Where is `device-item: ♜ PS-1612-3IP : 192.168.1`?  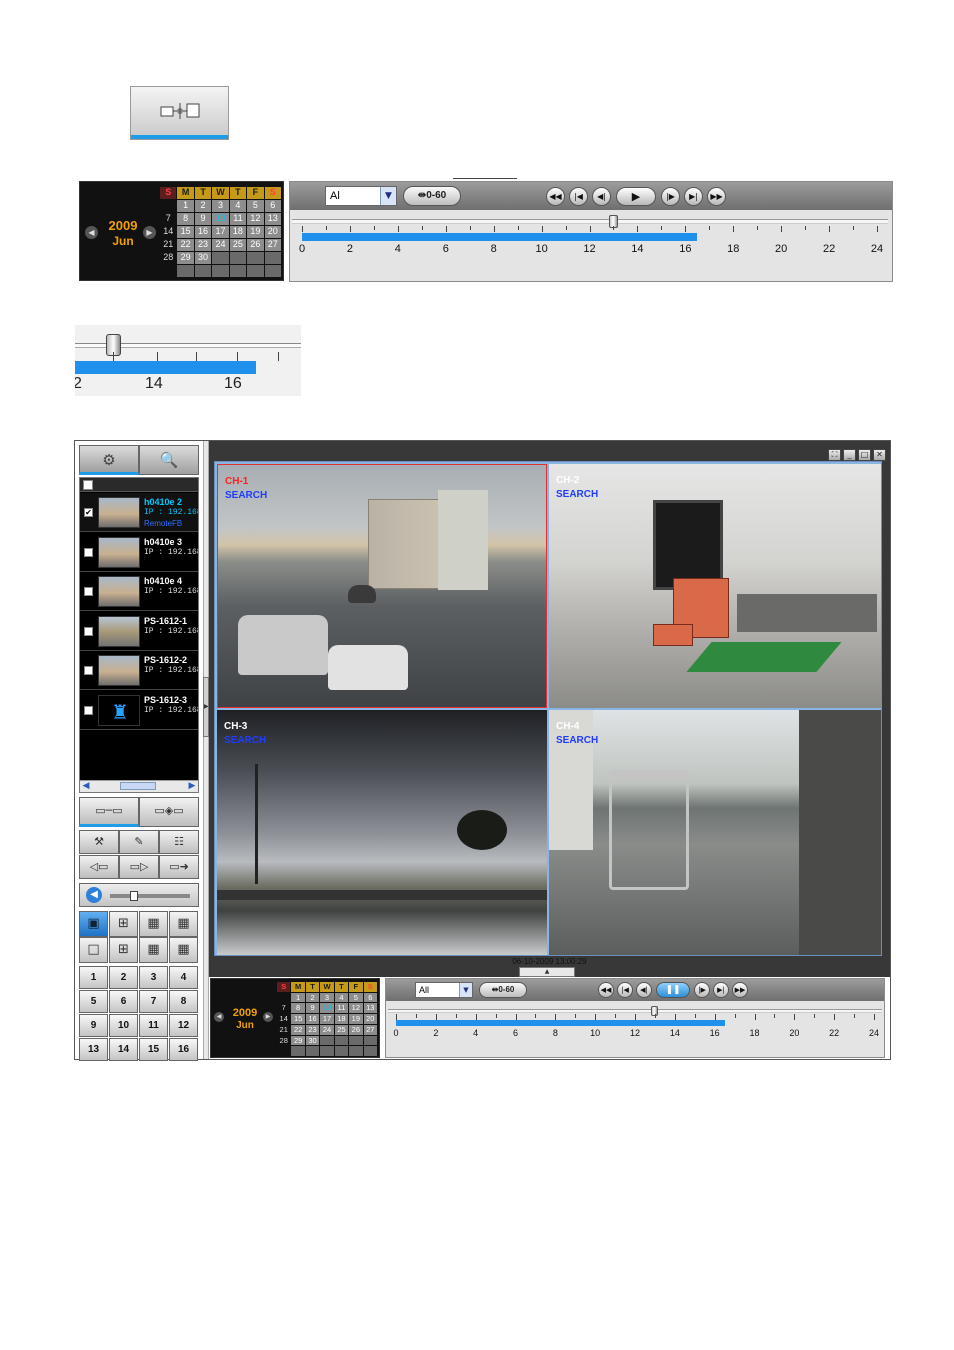 device-item: ♜ PS-1612-3IP : 192.168.1 is located at coordinates (139, 710).